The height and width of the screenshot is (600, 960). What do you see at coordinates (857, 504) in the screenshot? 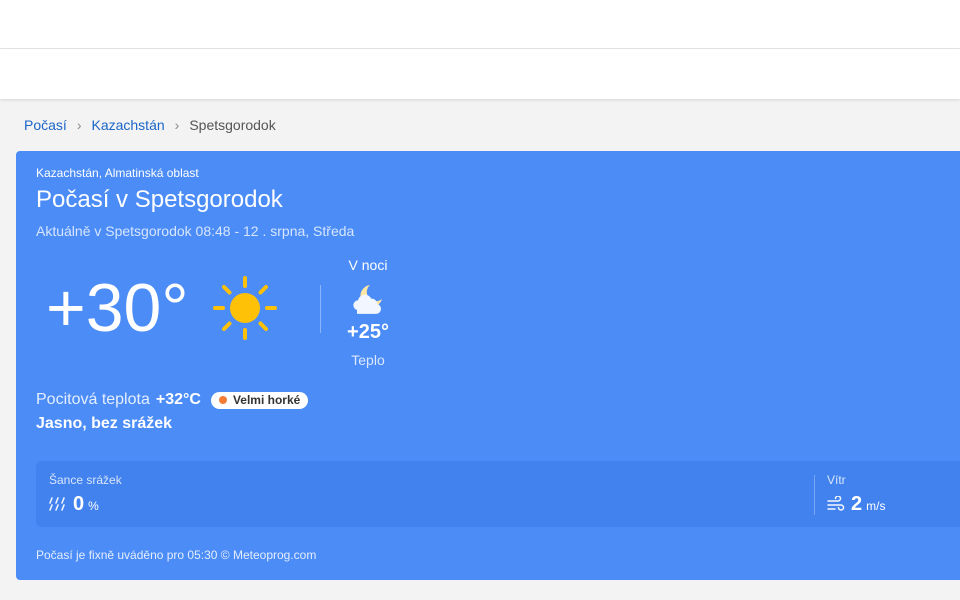
I see `wind-number: 2` at bounding box center [857, 504].